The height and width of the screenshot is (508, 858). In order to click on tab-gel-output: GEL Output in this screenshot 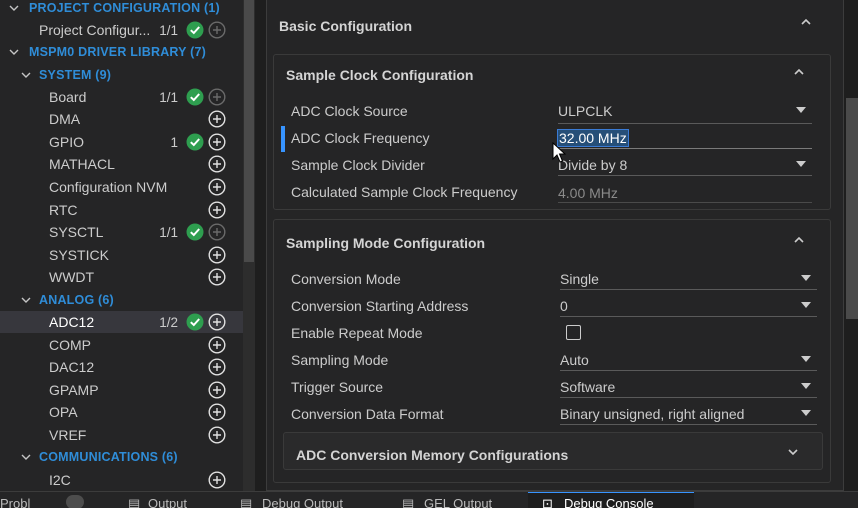, I will do `click(458, 502)`.